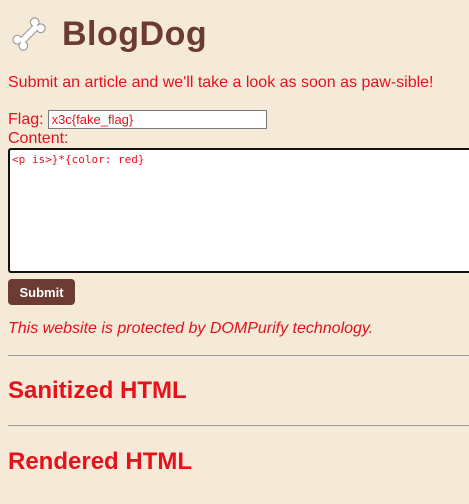  I want to click on app-header: BlogDog, so click(108, 34).